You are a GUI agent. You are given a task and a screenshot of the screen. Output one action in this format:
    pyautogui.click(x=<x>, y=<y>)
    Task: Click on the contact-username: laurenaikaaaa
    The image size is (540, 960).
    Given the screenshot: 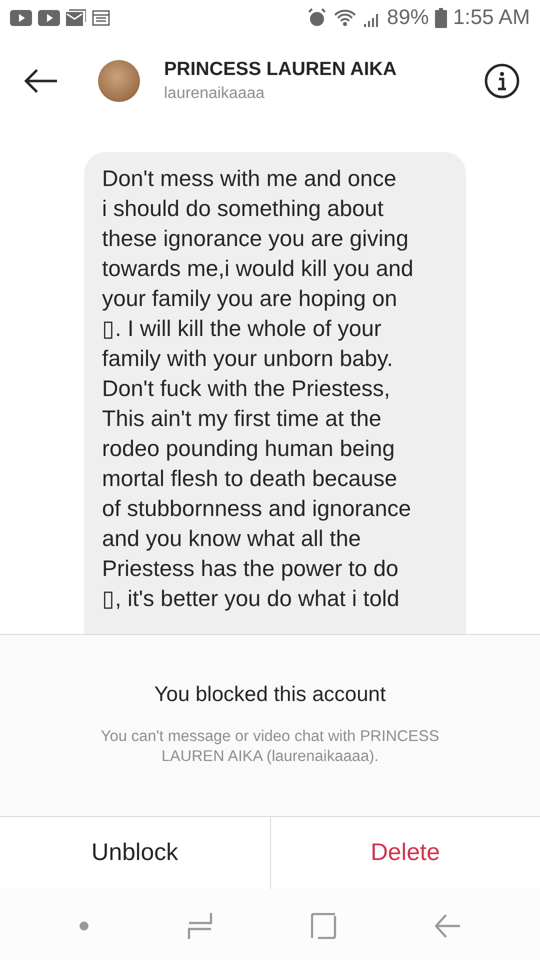 What is the action you would take?
    pyautogui.click(x=215, y=94)
    